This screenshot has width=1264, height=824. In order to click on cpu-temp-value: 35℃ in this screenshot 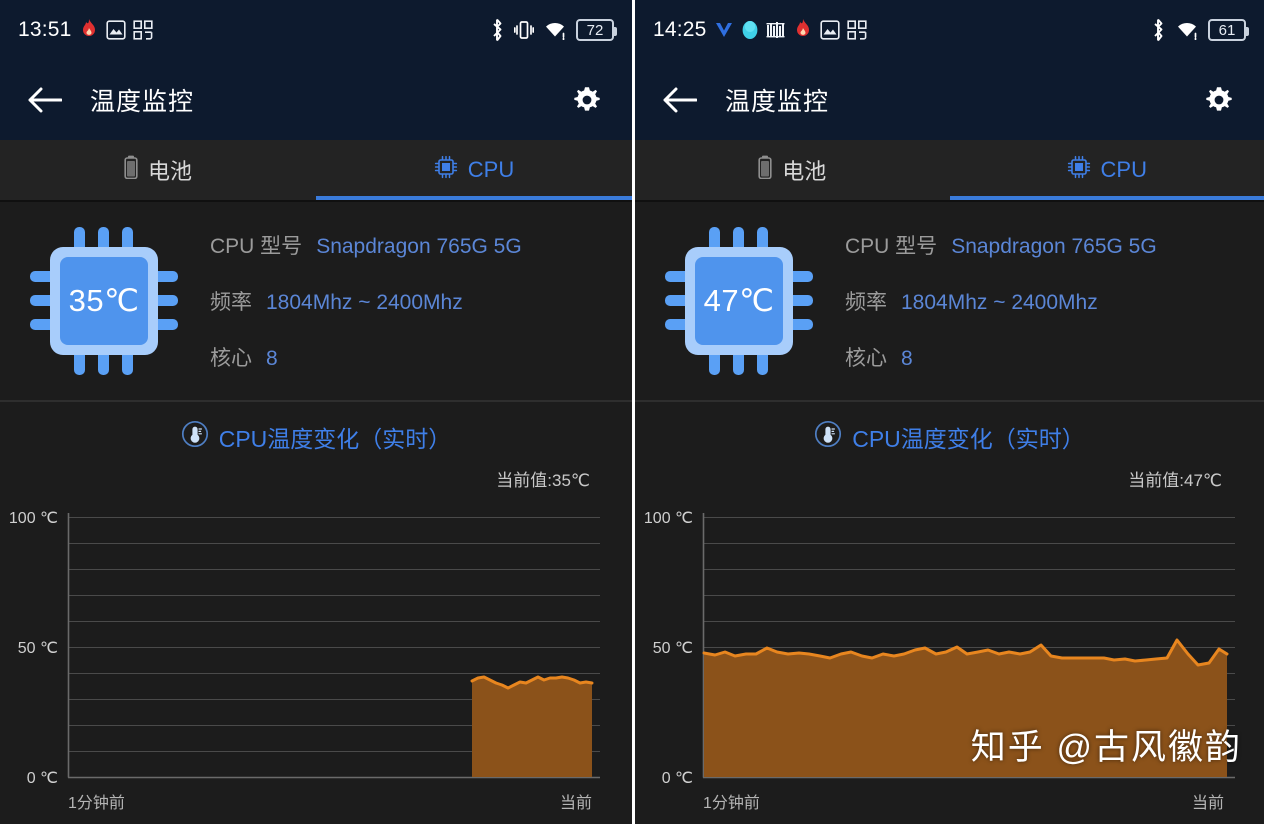, I will do `click(104, 300)`.